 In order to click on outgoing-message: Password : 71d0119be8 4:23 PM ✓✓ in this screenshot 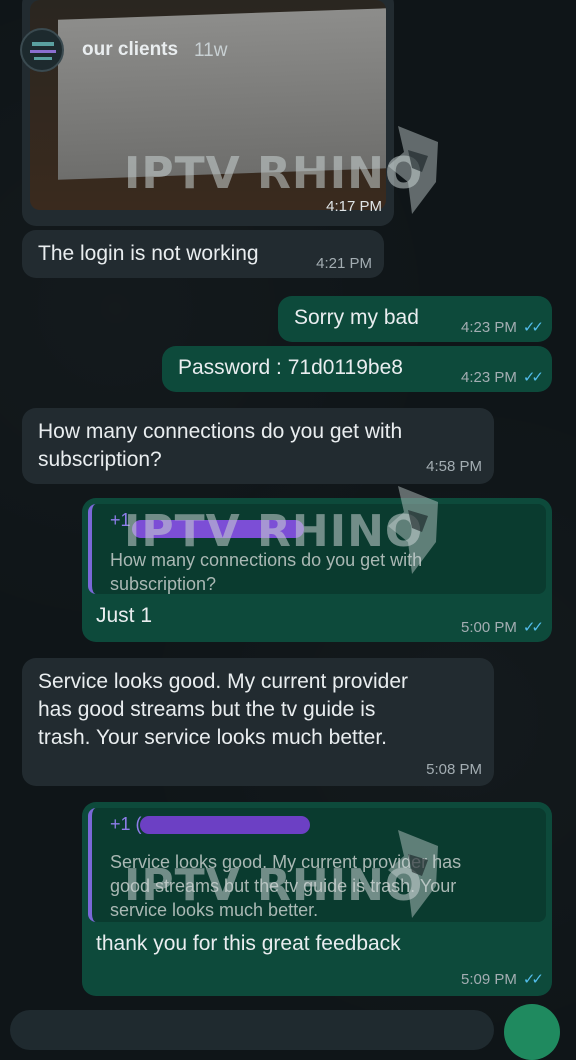, I will do `click(357, 369)`.